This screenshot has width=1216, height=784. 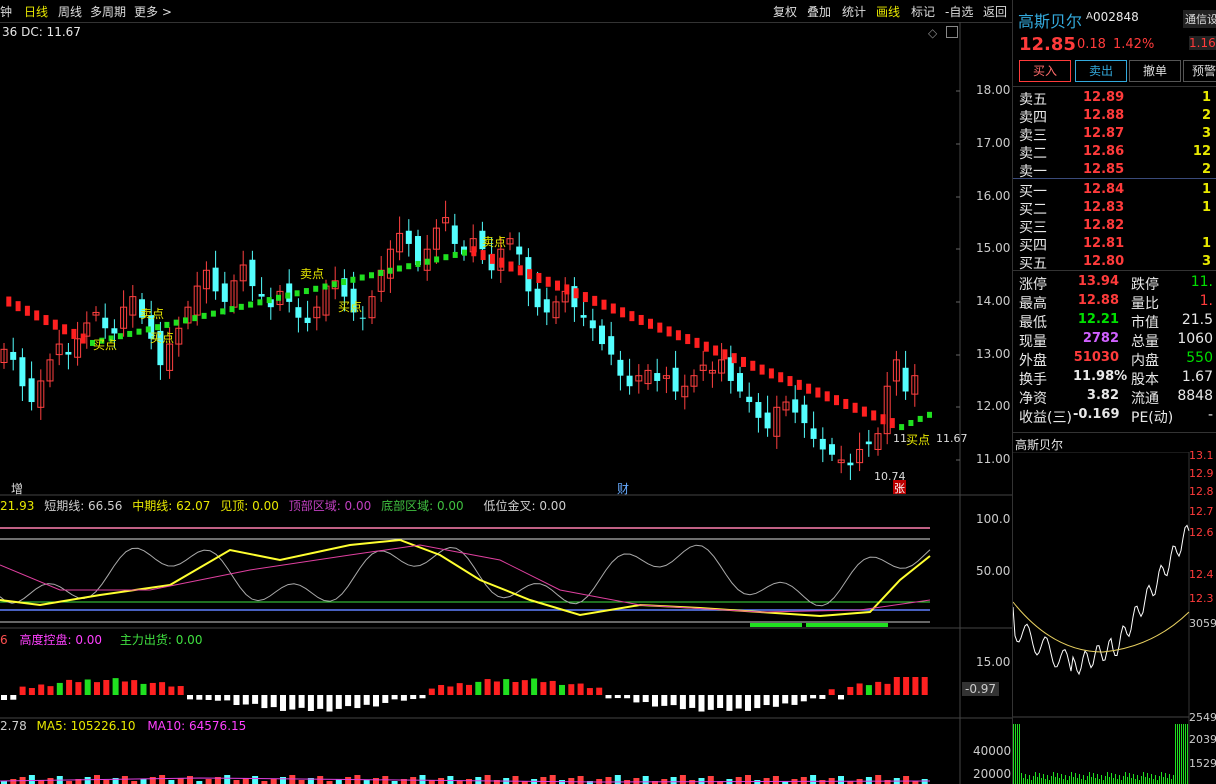 I want to click on increase-tag: 增, so click(x=17, y=488).